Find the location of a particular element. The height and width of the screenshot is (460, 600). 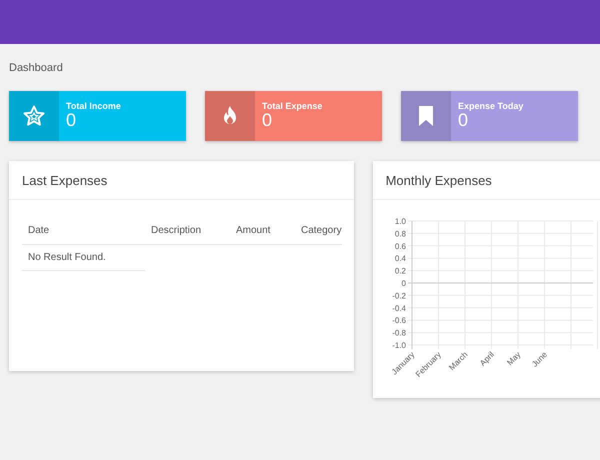

column-header: Date is located at coordinates (83, 229).